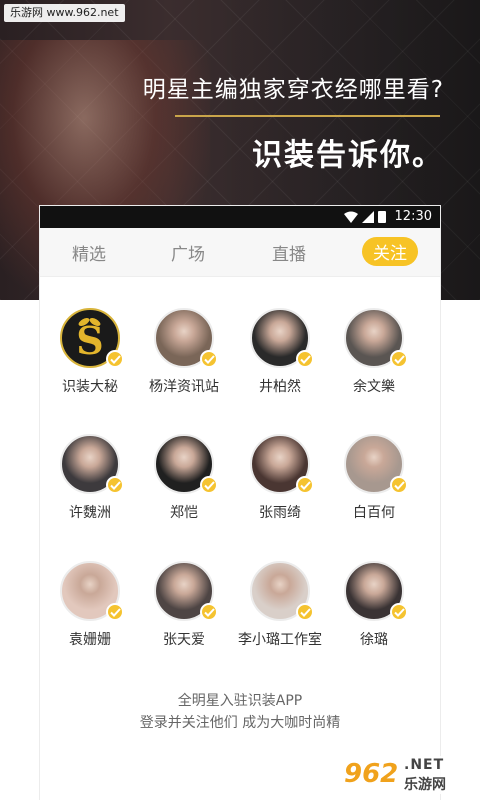 The height and width of the screenshot is (800, 480). What do you see at coordinates (184, 387) in the screenshot?
I see `celebrity-name: 杨洋资讯站` at bounding box center [184, 387].